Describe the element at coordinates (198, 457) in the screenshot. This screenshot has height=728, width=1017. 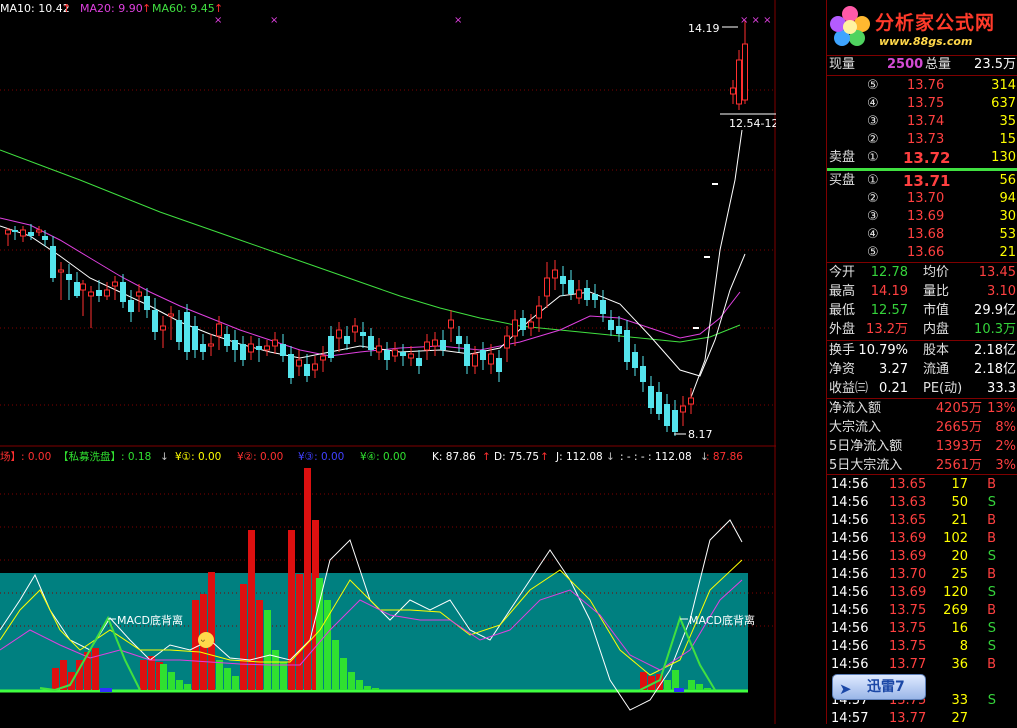
I see `indicator-legend-item: ¥①: 0.00` at that location.